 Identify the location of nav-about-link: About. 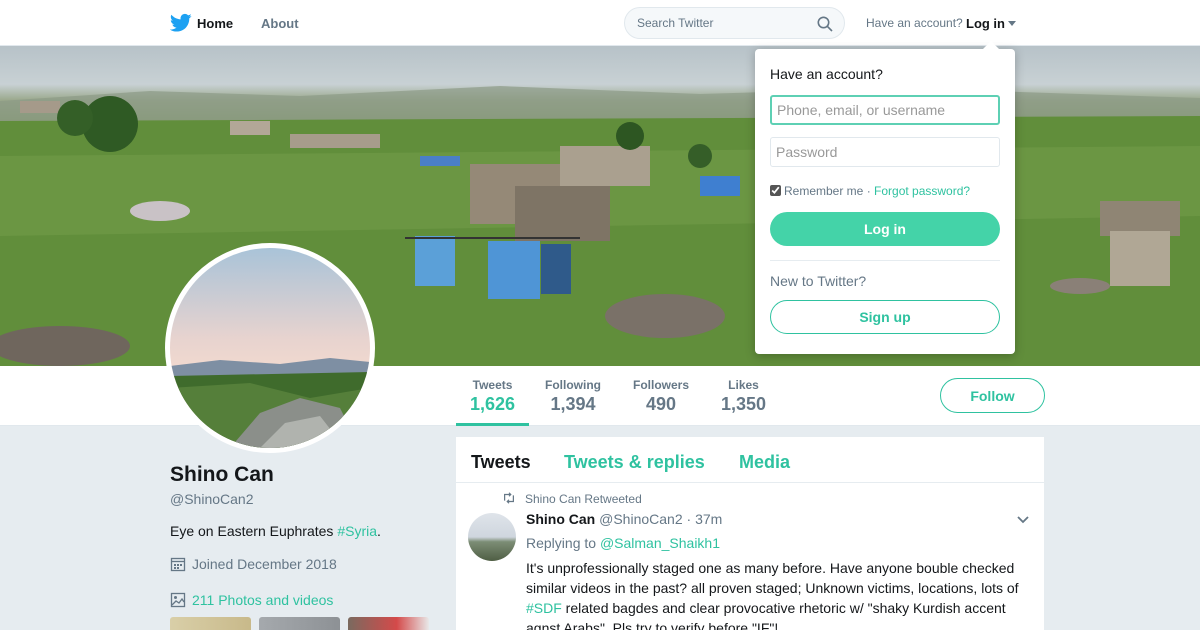
(280, 23).